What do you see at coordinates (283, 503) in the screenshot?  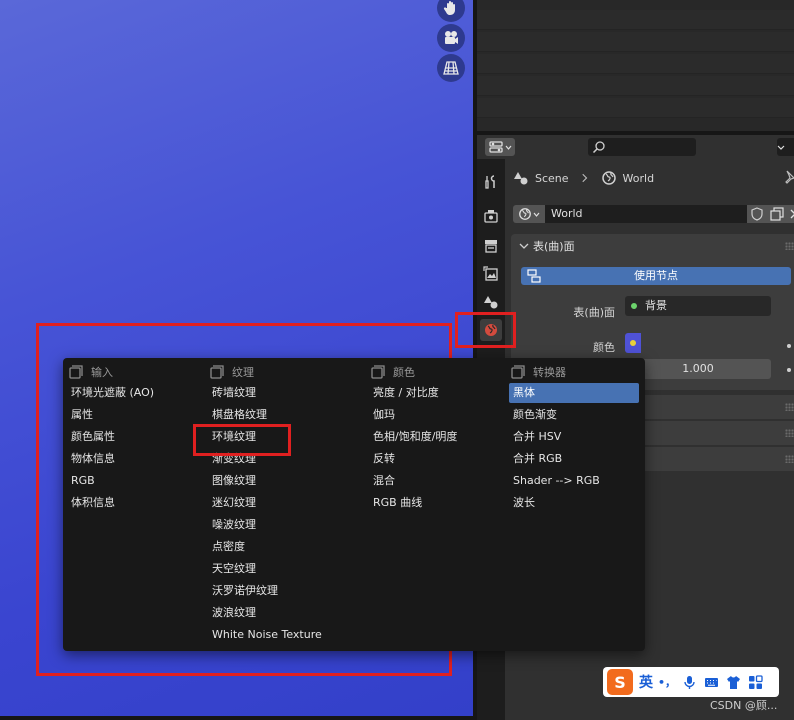 I see `menu-item: 迷幻纹理` at bounding box center [283, 503].